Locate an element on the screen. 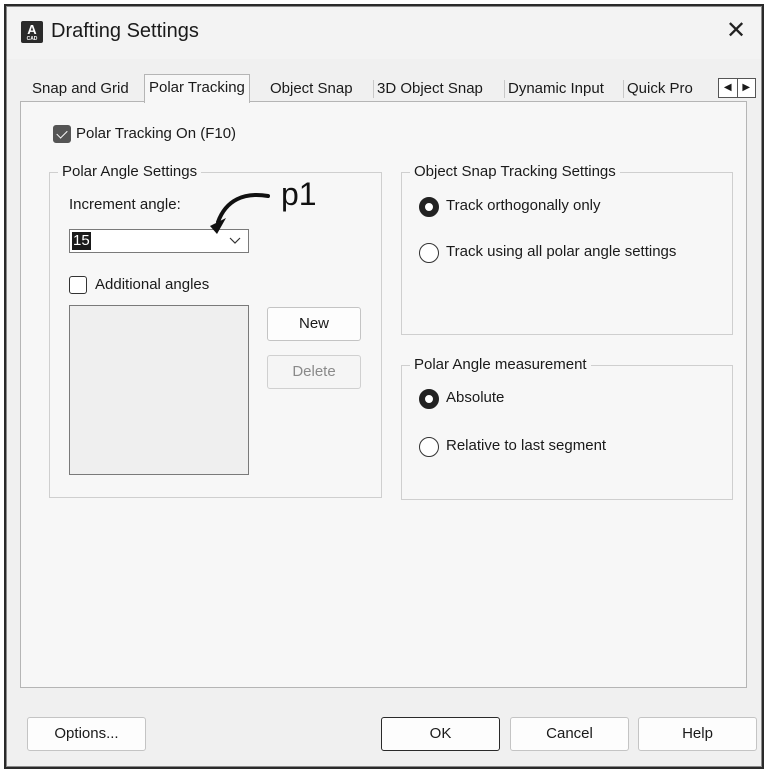 The height and width of the screenshot is (771, 766). absolute-radio is located at coordinates (429, 399).